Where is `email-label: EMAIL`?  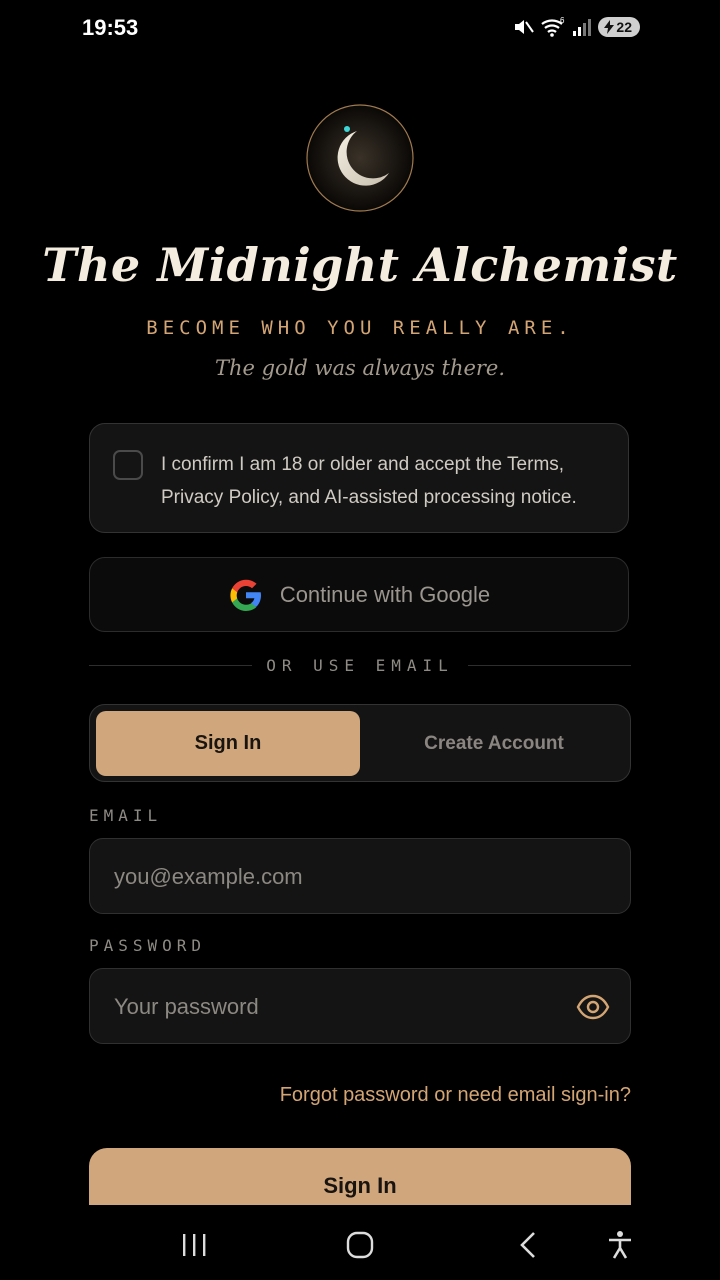 email-label: EMAIL is located at coordinates (126, 815).